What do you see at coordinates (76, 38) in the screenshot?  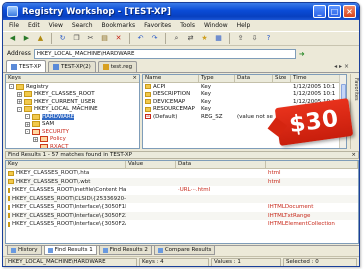 I see `copy-icon: ❐` at bounding box center [76, 38].